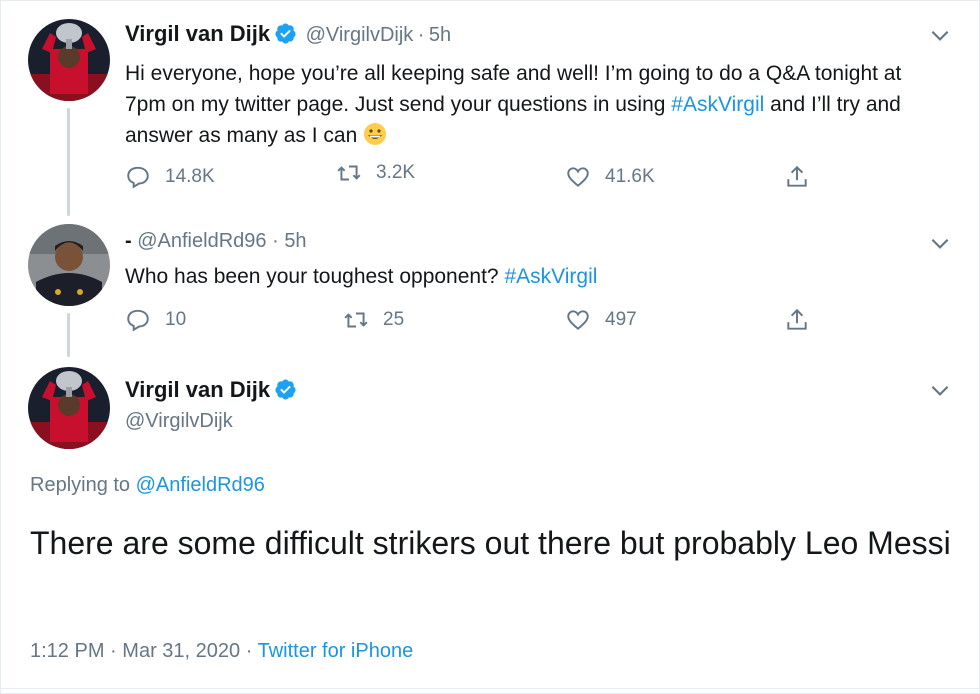 The image size is (980, 694). I want to click on retweet-button: 3.2K, so click(375, 173).